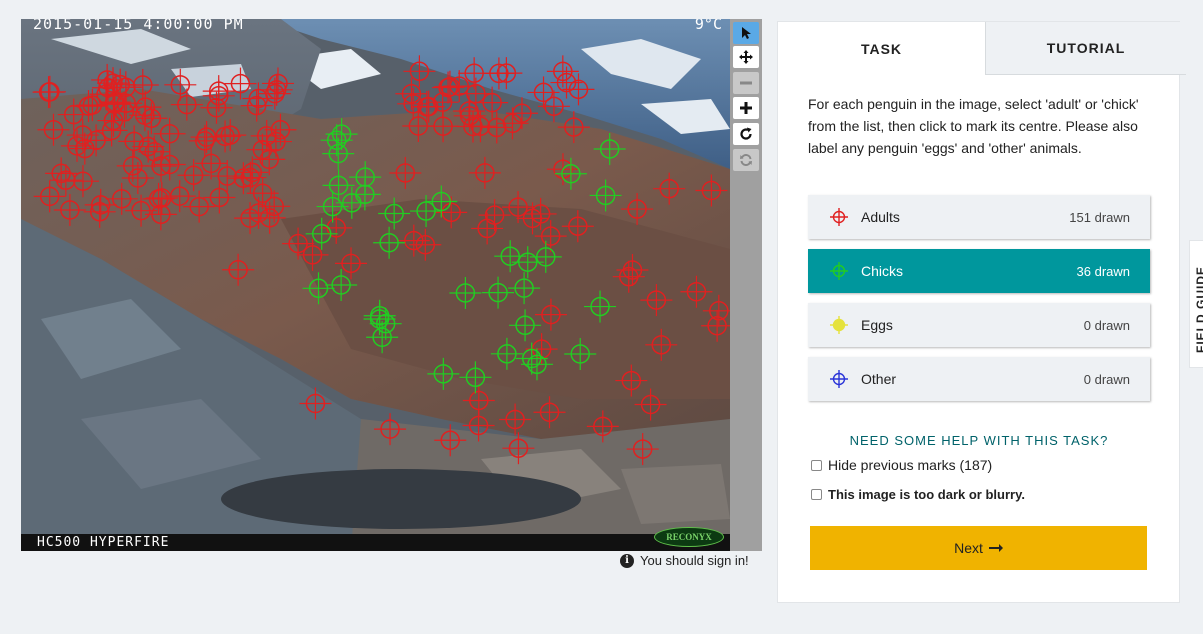  I want to click on move-tool-button, so click(746, 57).